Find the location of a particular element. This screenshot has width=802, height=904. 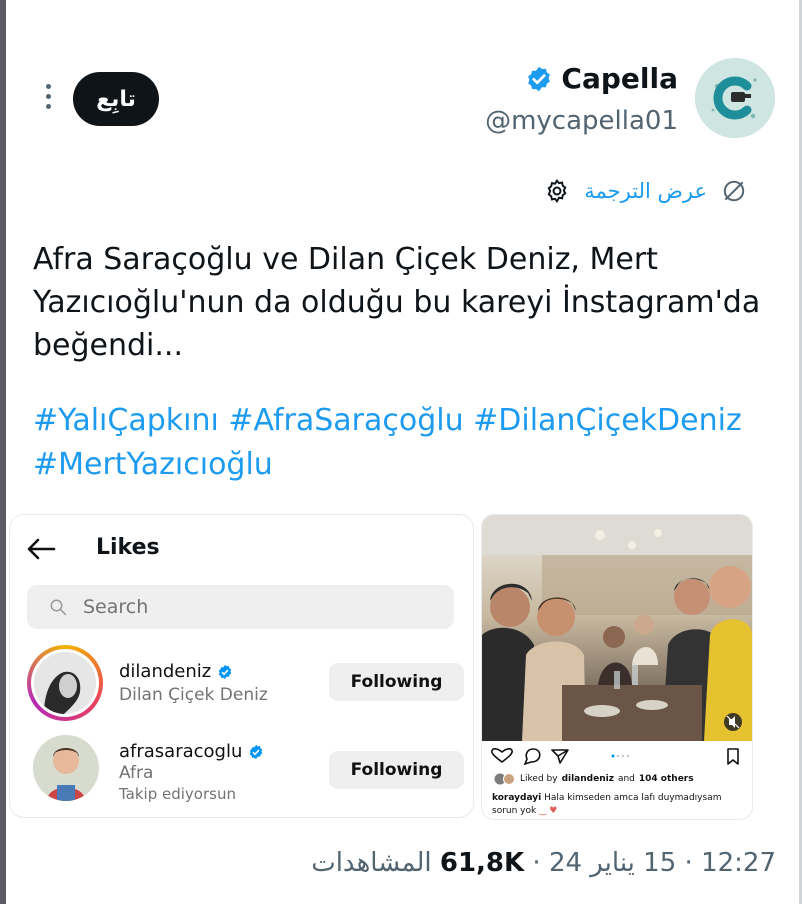

list-item: dilandeniz Dilan Çiçek Deniz Following is located at coordinates (247, 685).